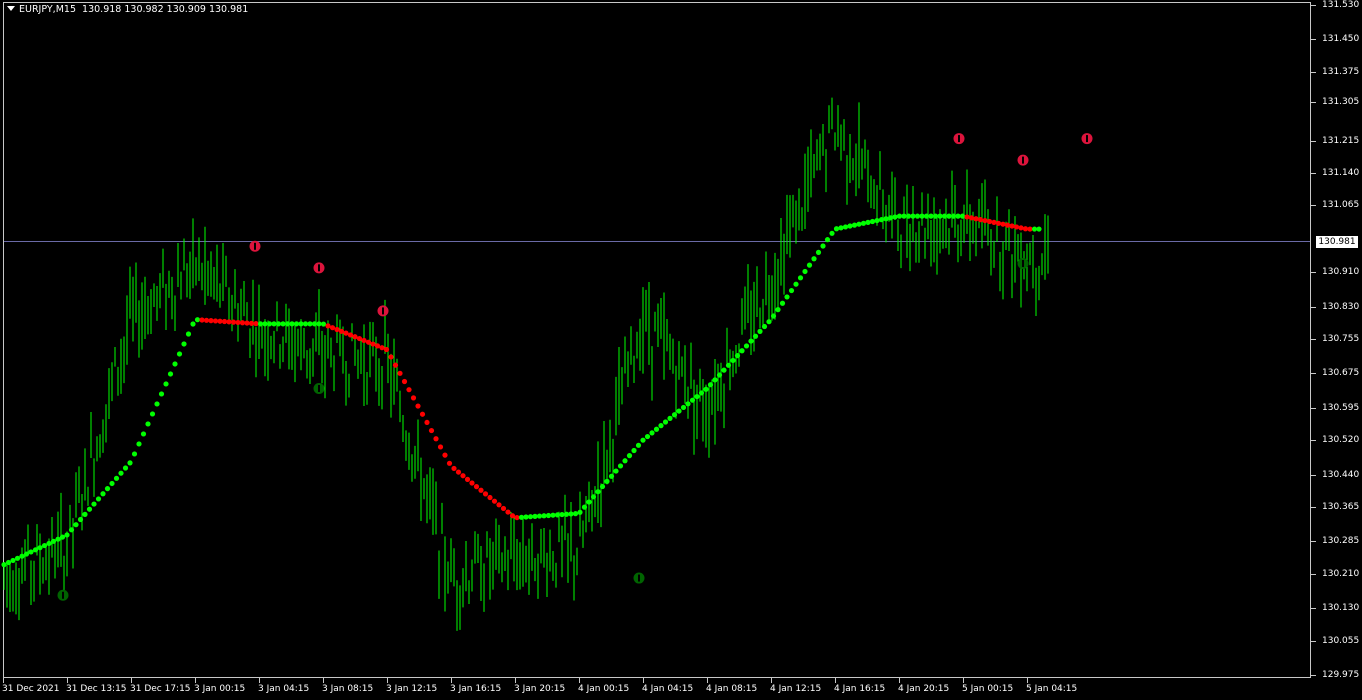 The image size is (1362, 700). I want to click on time-label: 3 Jan 08:15, so click(348, 689).